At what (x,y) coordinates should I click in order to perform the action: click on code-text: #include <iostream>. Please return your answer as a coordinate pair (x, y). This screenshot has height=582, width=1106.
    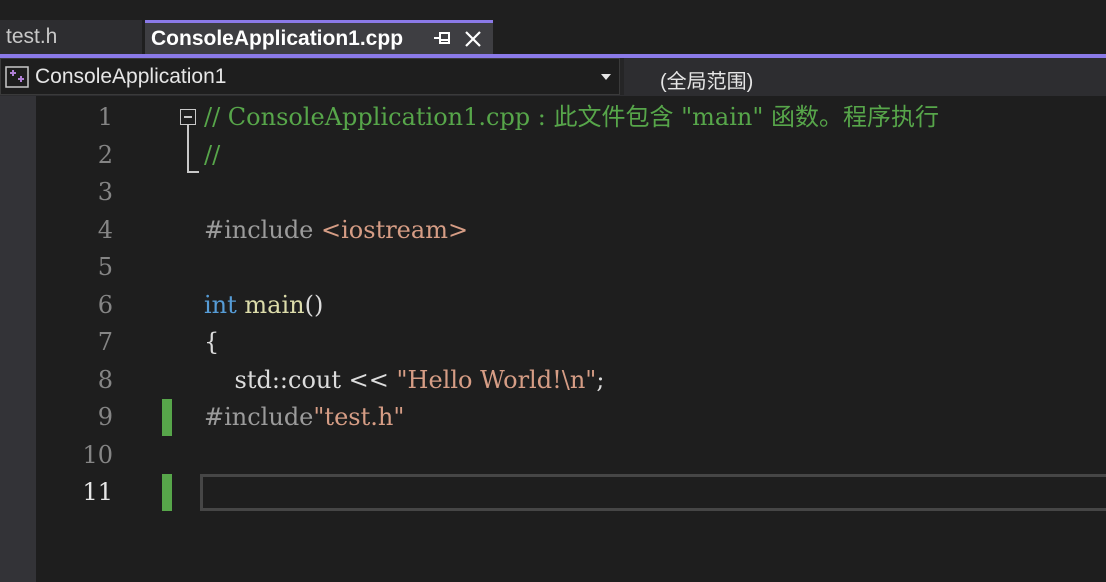
    Looking at the image, I should click on (336, 230).